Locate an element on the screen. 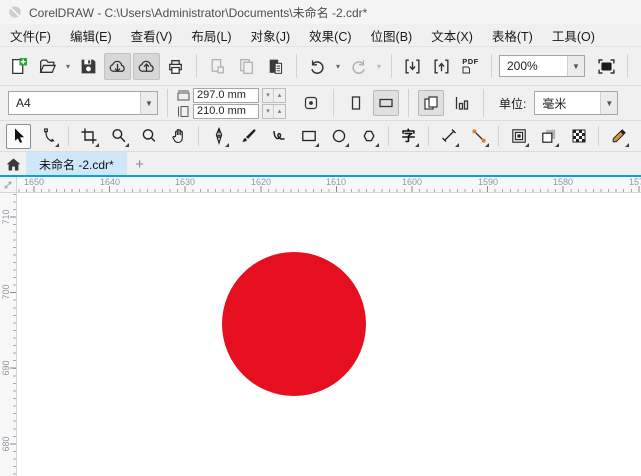 The height and width of the screenshot is (476, 641). save-button is located at coordinates (88, 66).